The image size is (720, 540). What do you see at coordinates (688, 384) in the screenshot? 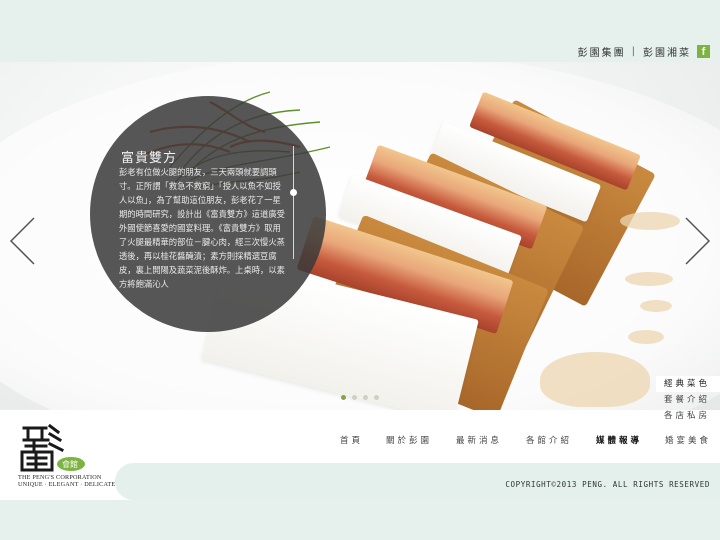
I see `side-menu-item-classic: 經典菜色` at bounding box center [688, 384].